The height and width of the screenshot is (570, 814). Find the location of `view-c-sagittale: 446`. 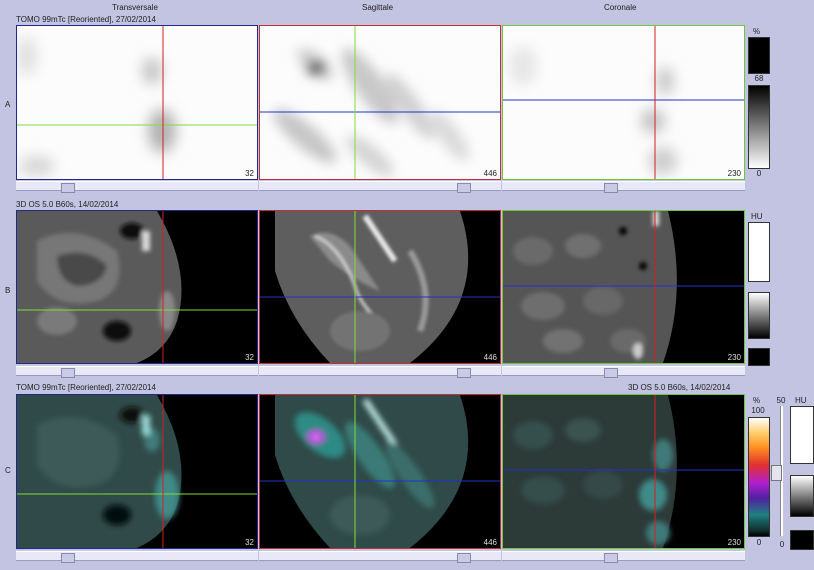

view-c-sagittale: 446 is located at coordinates (380, 471).